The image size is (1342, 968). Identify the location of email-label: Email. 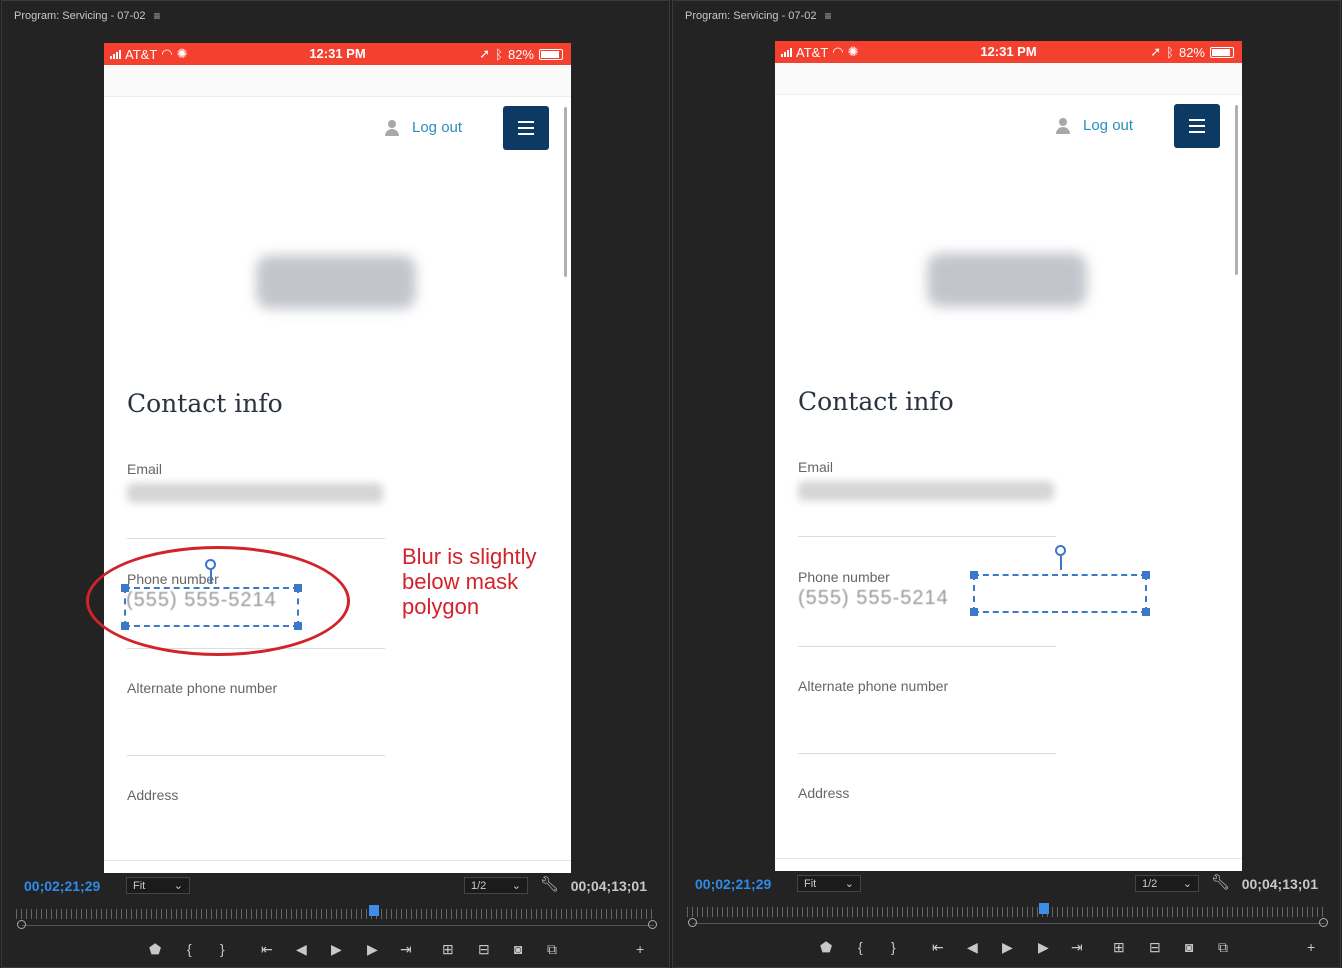
(145, 469).